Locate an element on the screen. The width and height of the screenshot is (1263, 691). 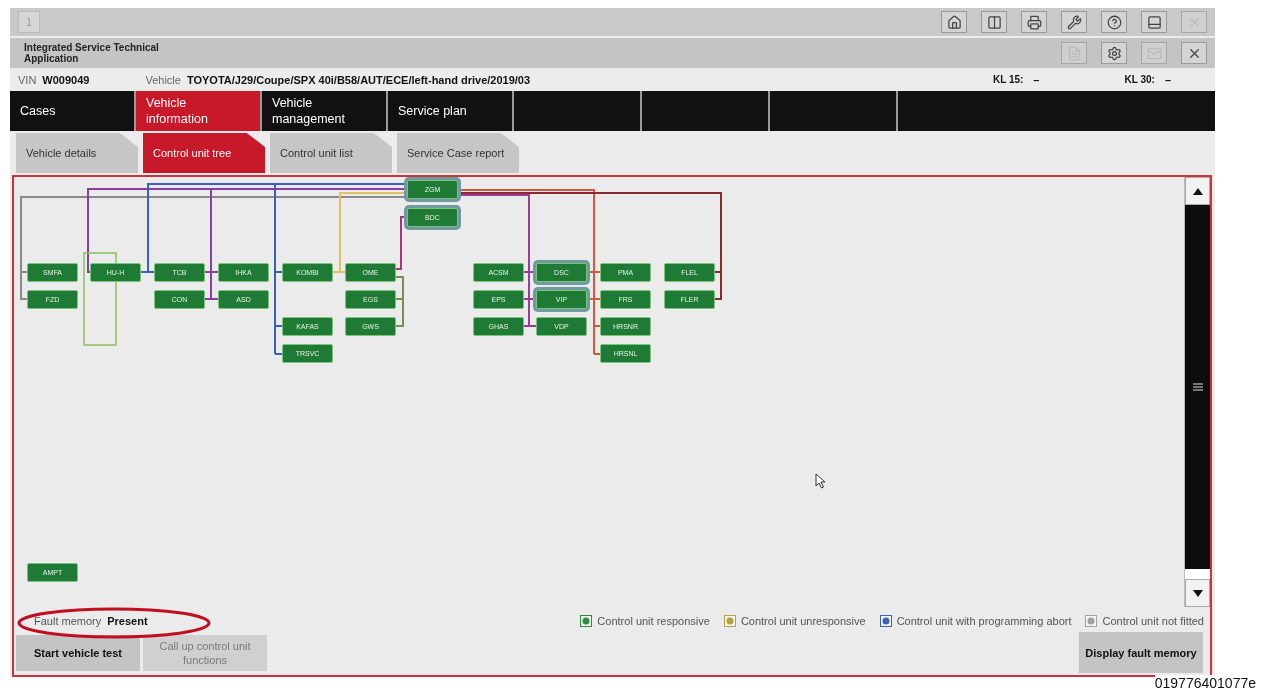
scroll-down-button is located at coordinates (1197, 593).